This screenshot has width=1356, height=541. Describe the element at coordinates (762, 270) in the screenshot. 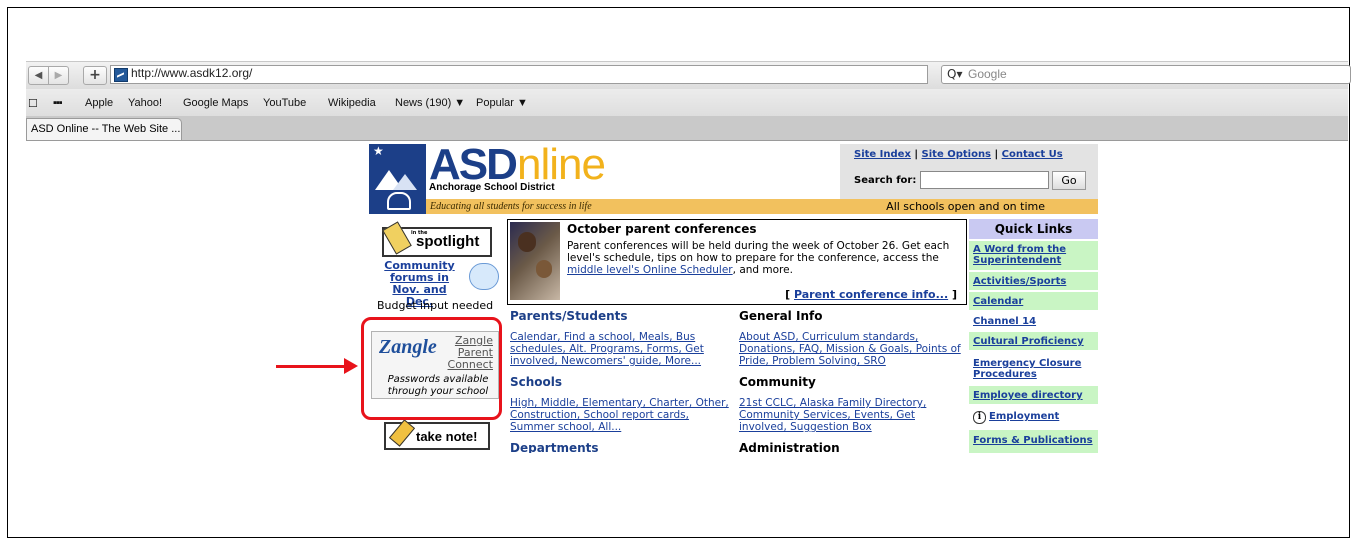

I see `feature-body-end: , and more.` at that location.